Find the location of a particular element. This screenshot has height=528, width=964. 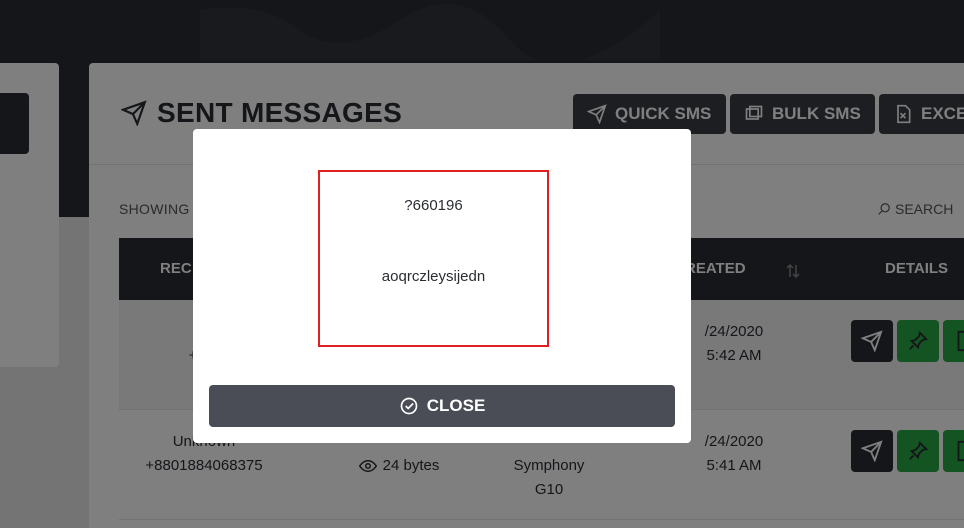

message-content-box: ?660196 aoqrczleysijedn is located at coordinates (433, 258).